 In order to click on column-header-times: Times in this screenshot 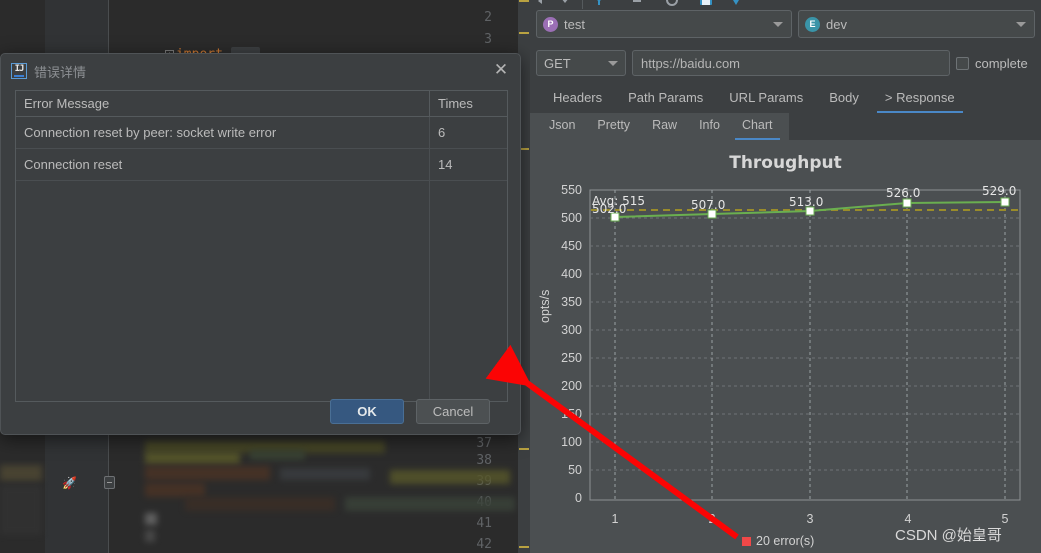, I will do `click(468, 103)`.